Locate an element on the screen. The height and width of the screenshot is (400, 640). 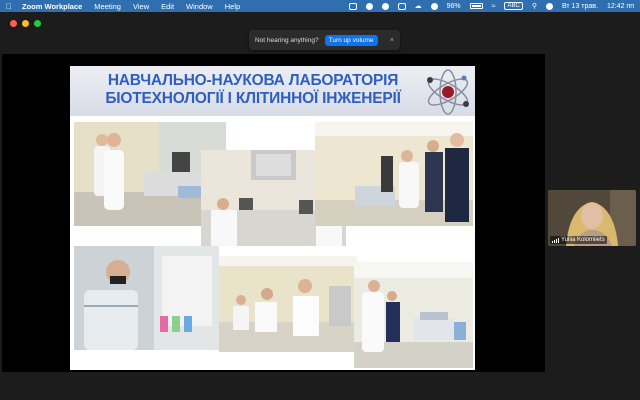
close-notification-icon: × is located at coordinates (392, 40).